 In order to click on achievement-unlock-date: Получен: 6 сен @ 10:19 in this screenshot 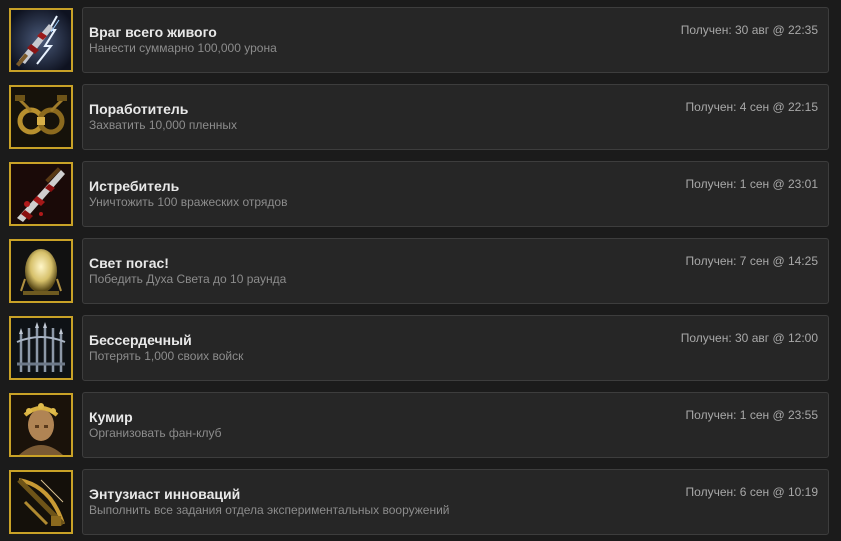, I will do `click(751, 492)`.